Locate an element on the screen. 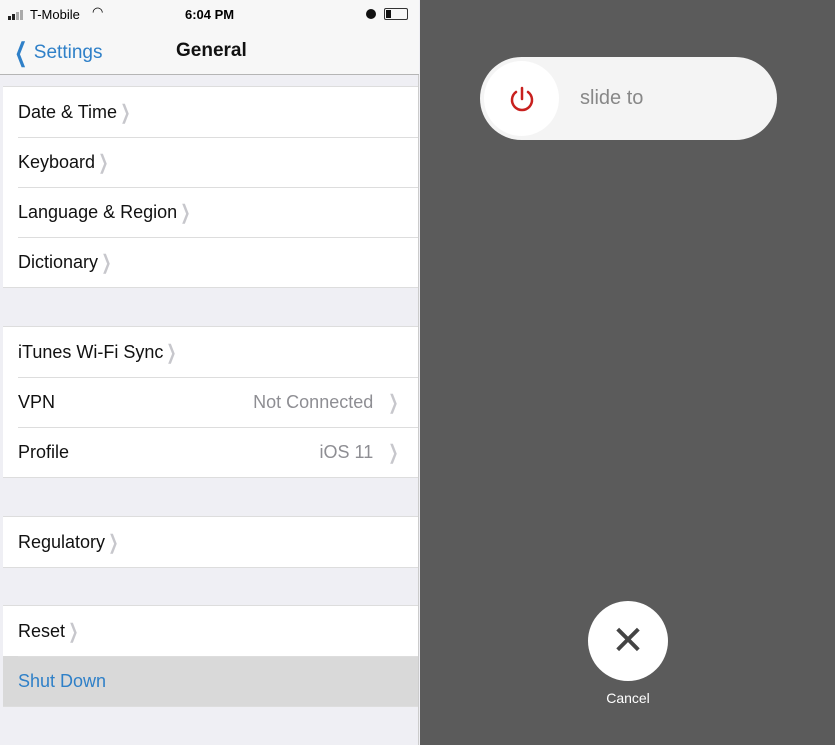  nav-bar: ❮ Settings General is located at coordinates (209, 52).